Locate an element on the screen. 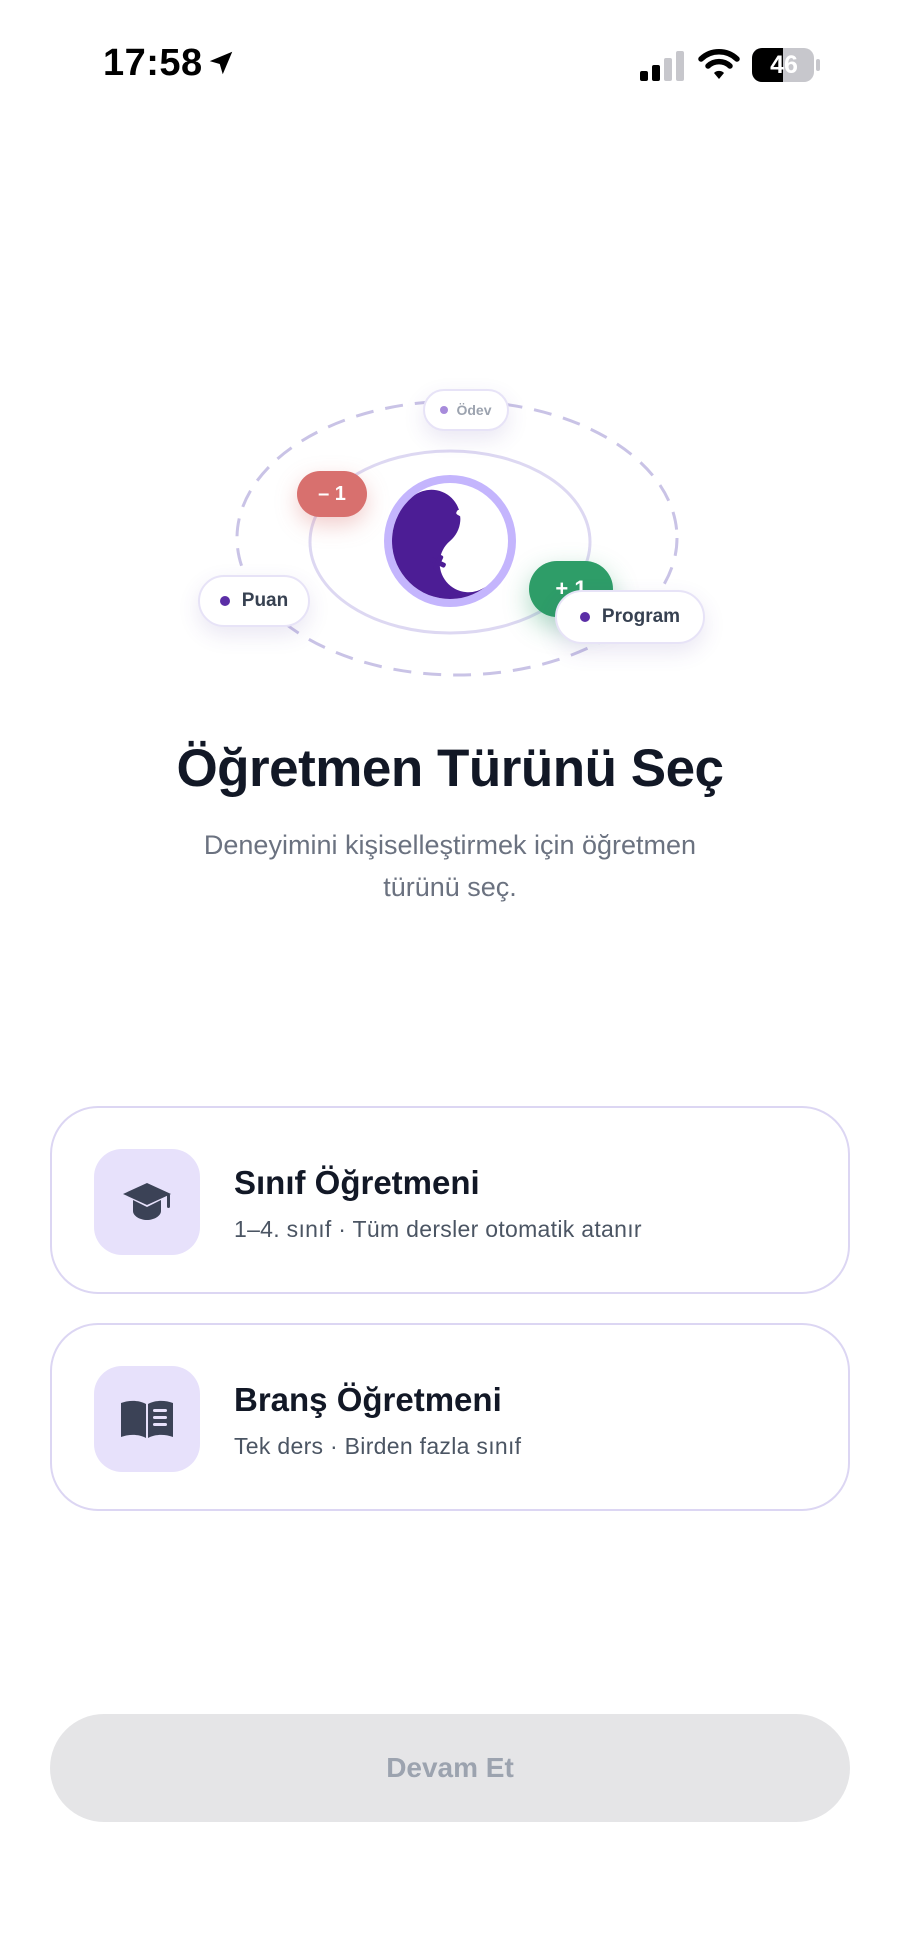 This screenshot has height=1955, width=900. battery-icon: 46 is located at coordinates (786, 65).